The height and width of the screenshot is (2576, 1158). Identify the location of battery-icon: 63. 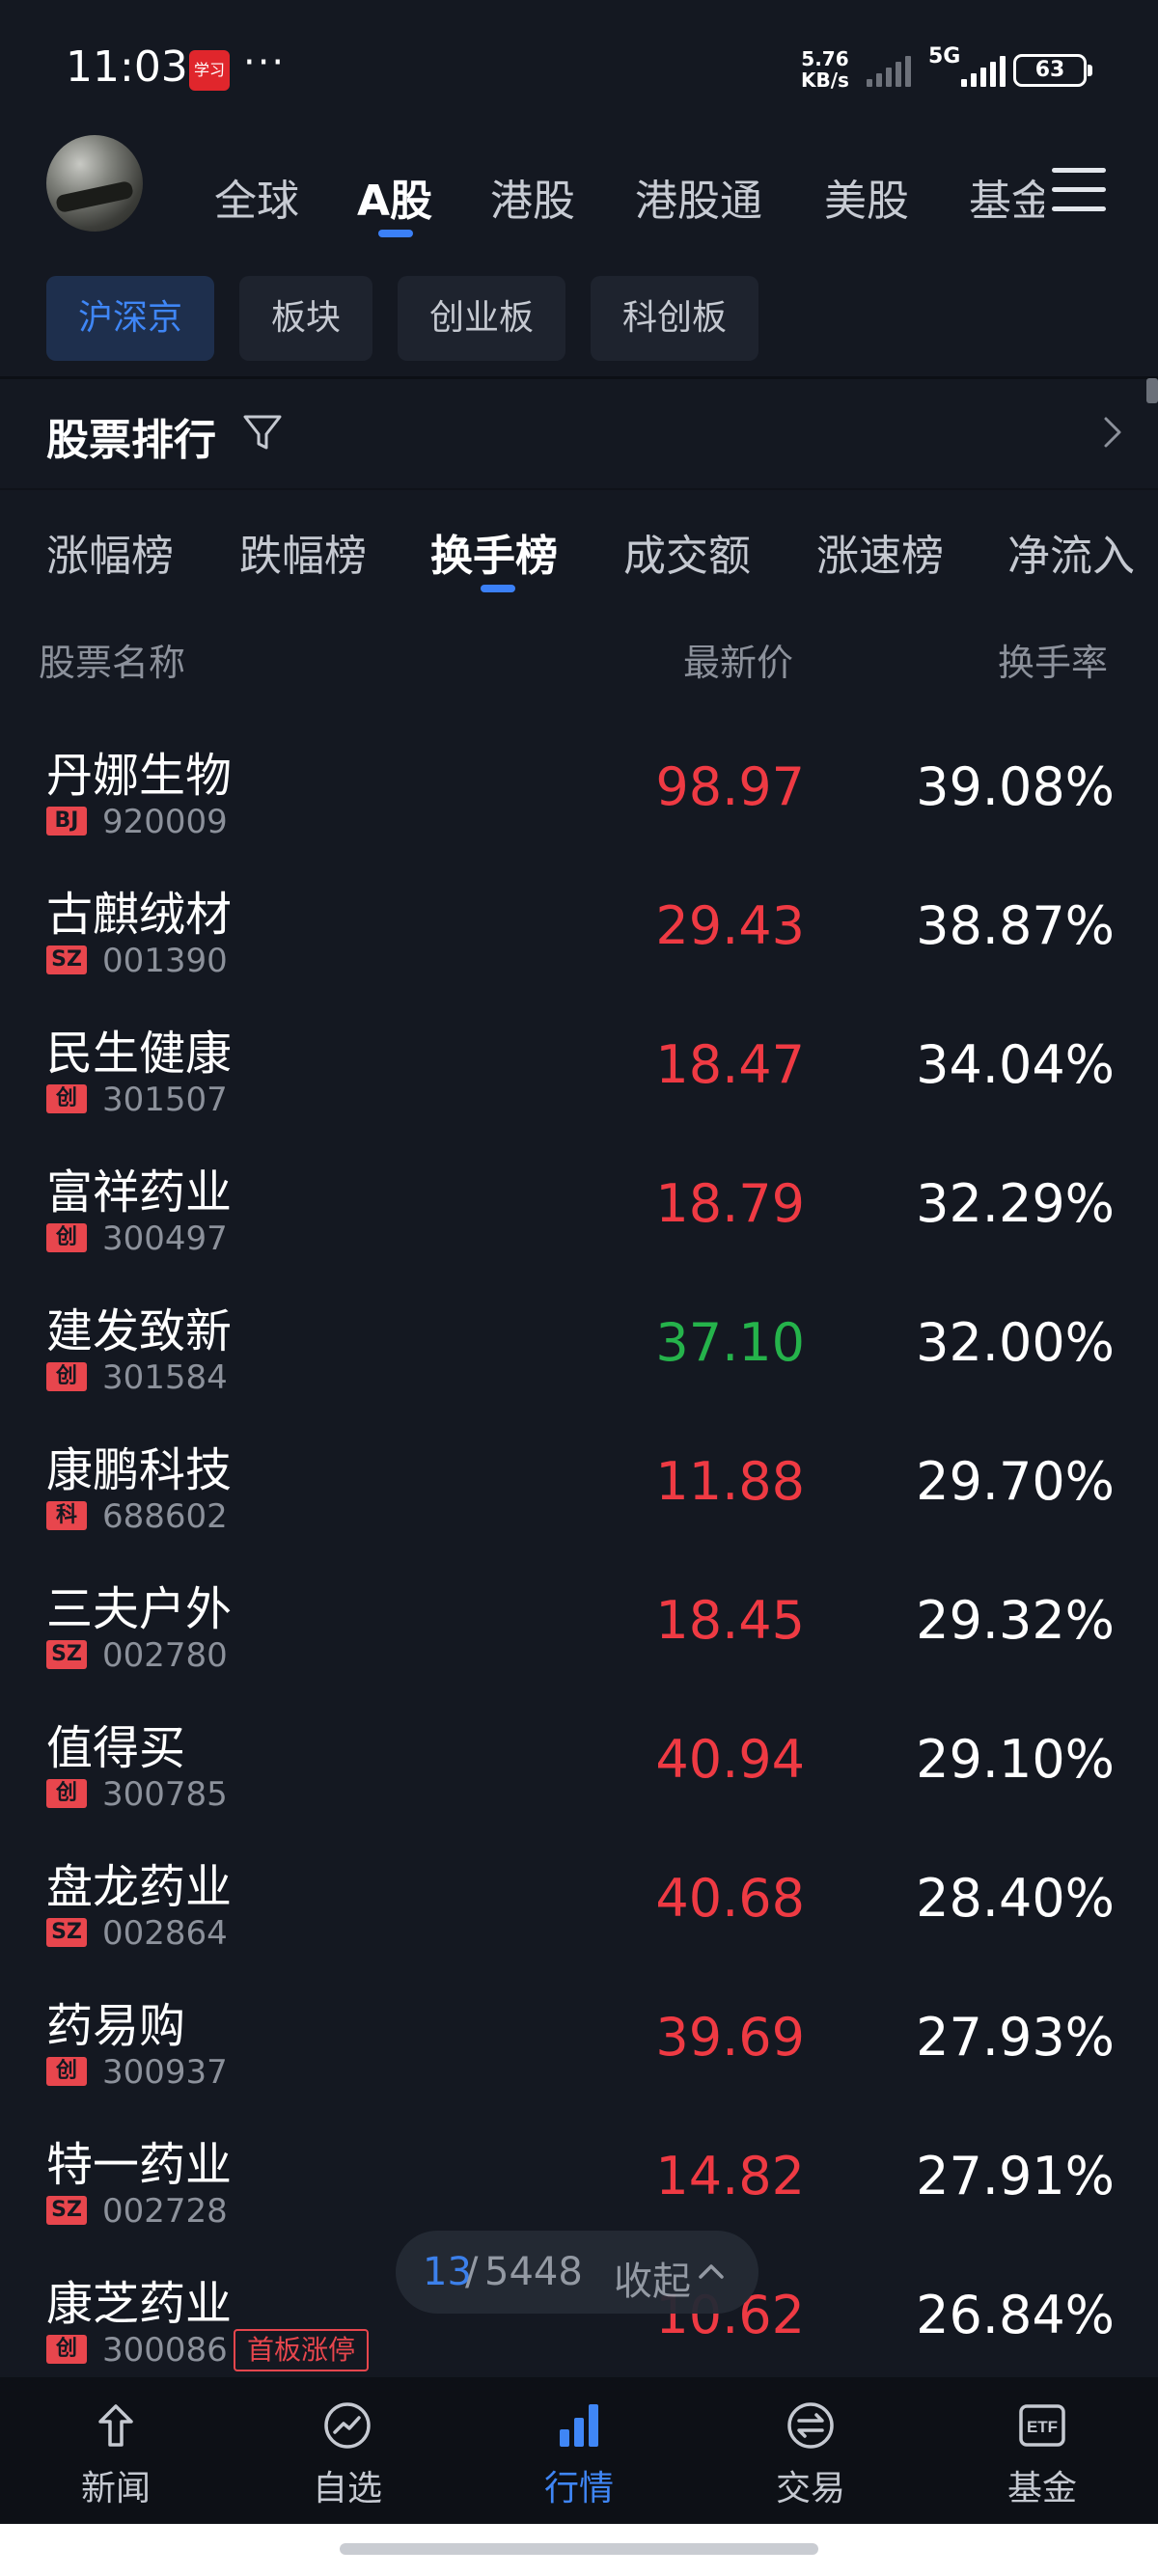
(1052, 70).